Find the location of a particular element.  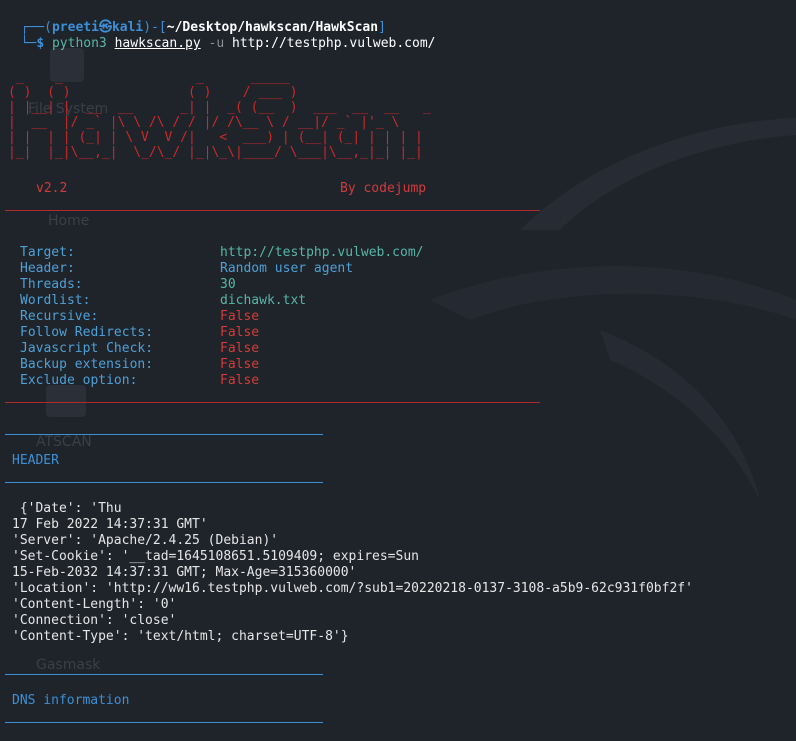

config-value: Random user agent is located at coordinates (287, 268).